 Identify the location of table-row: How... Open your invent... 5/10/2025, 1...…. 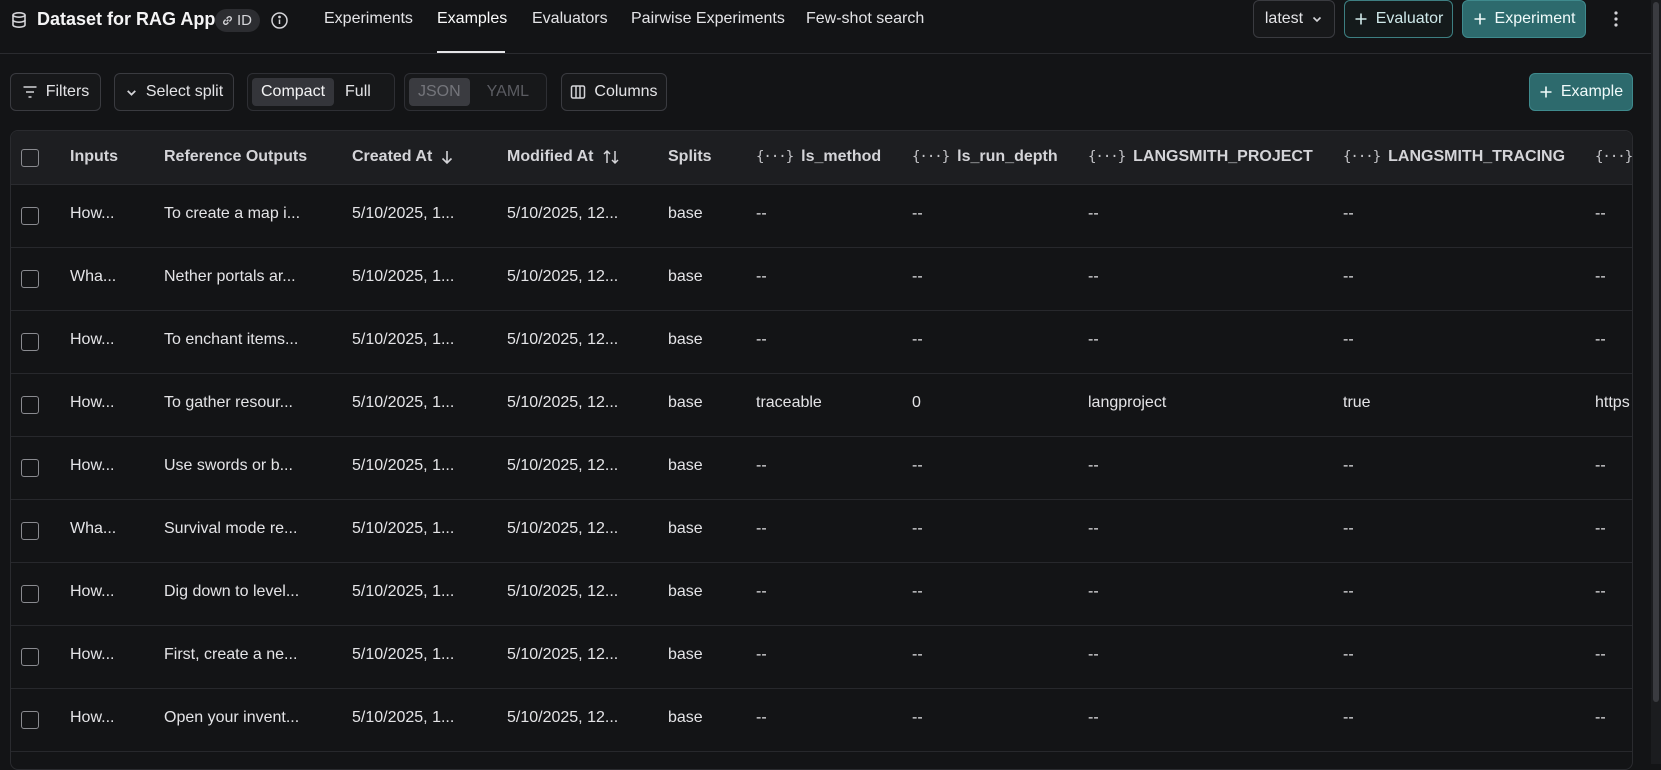
(821, 720).